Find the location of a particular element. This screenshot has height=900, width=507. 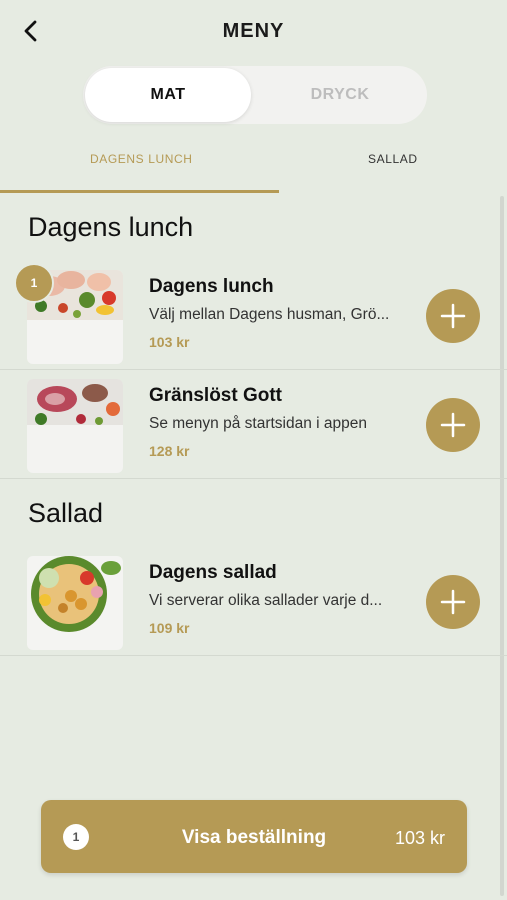

item-price: 103 kr is located at coordinates (169, 342).